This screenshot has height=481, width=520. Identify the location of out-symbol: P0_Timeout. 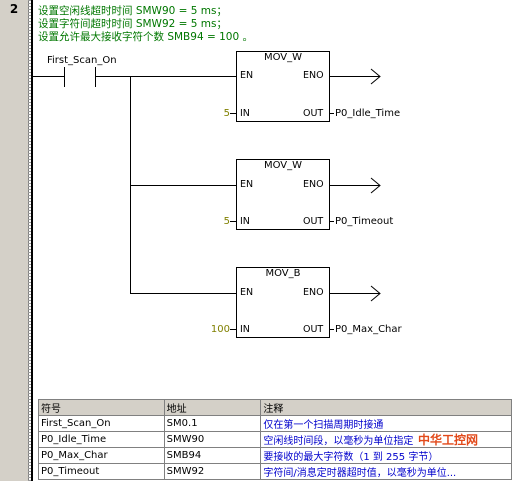
(364, 221).